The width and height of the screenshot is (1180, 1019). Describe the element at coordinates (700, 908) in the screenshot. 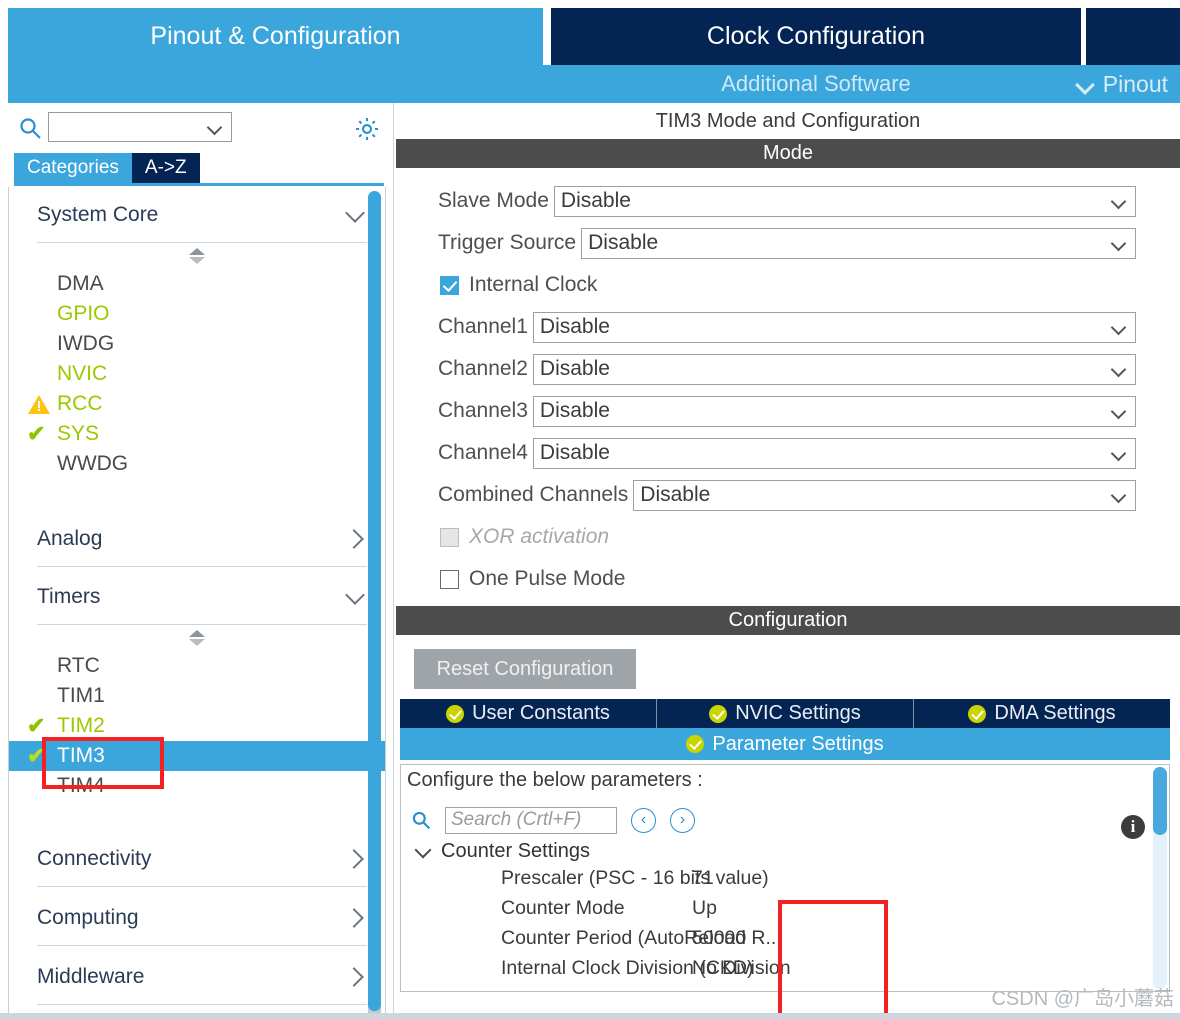

I see `parameter-value-counter-mode: Up` at that location.